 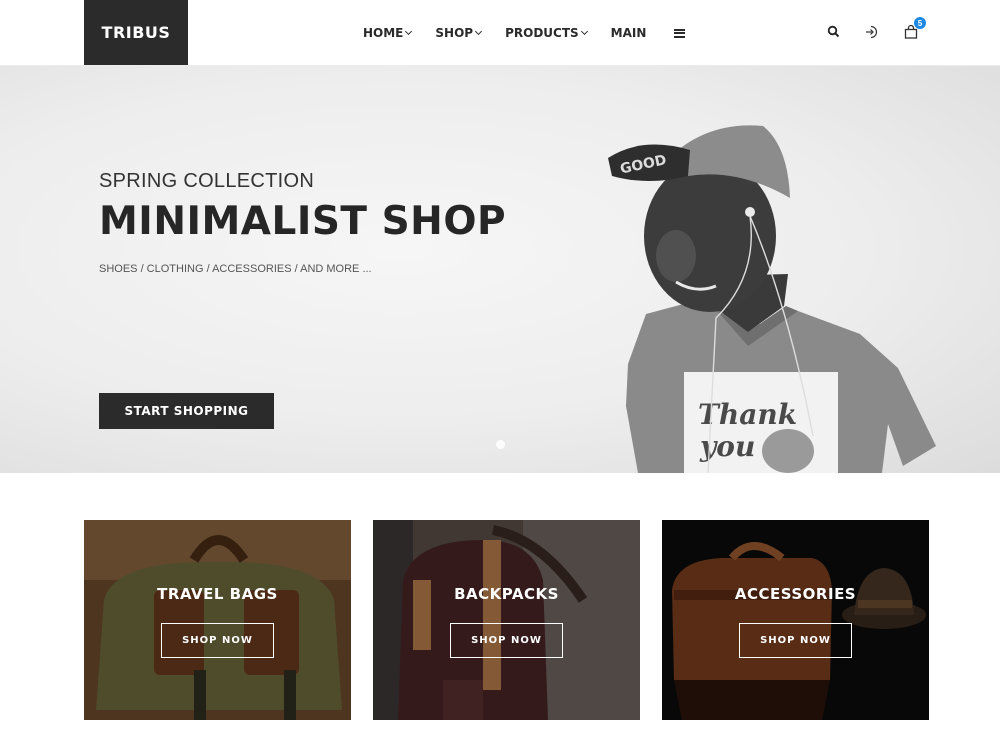 What do you see at coordinates (454, 33) in the screenshot?
I see `nav-item-label: SHOP` at bounding box center [454, 33].